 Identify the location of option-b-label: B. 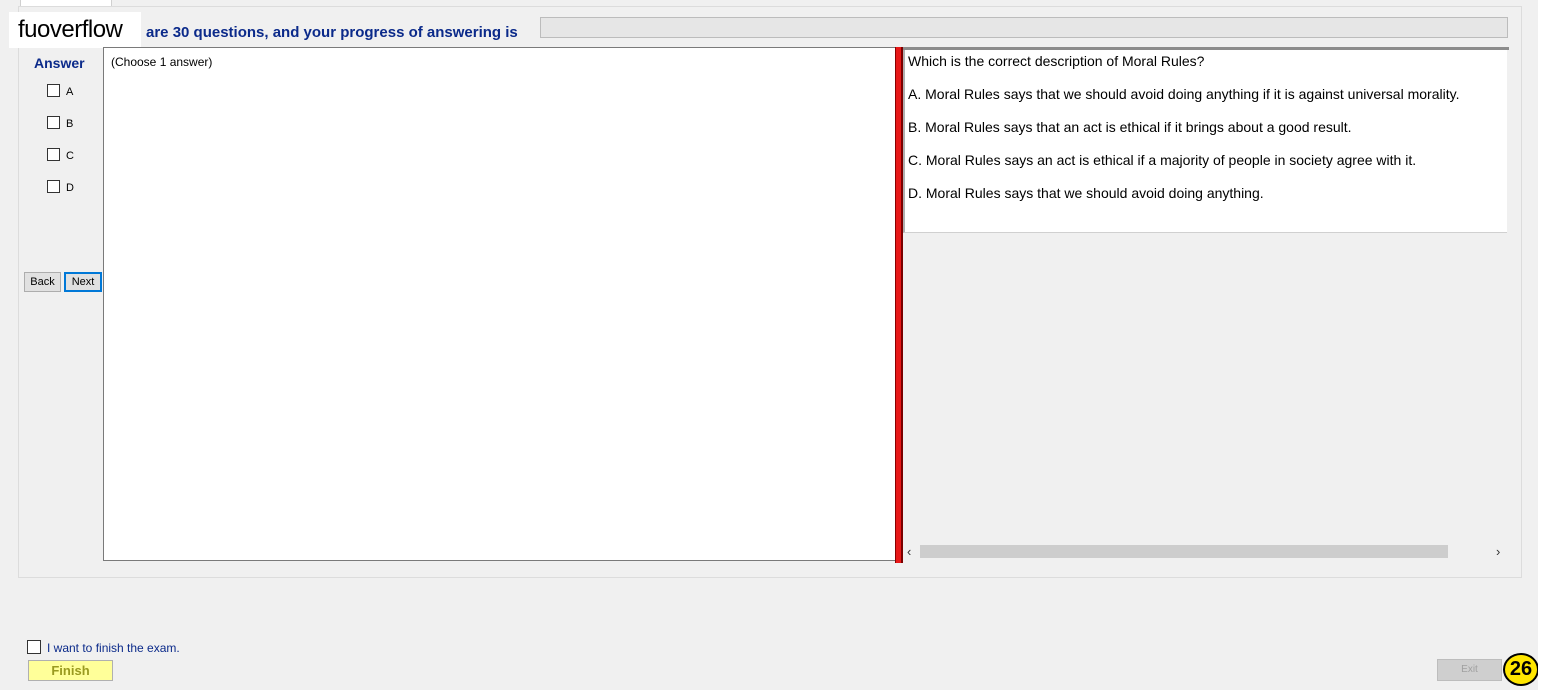
(70, 124).